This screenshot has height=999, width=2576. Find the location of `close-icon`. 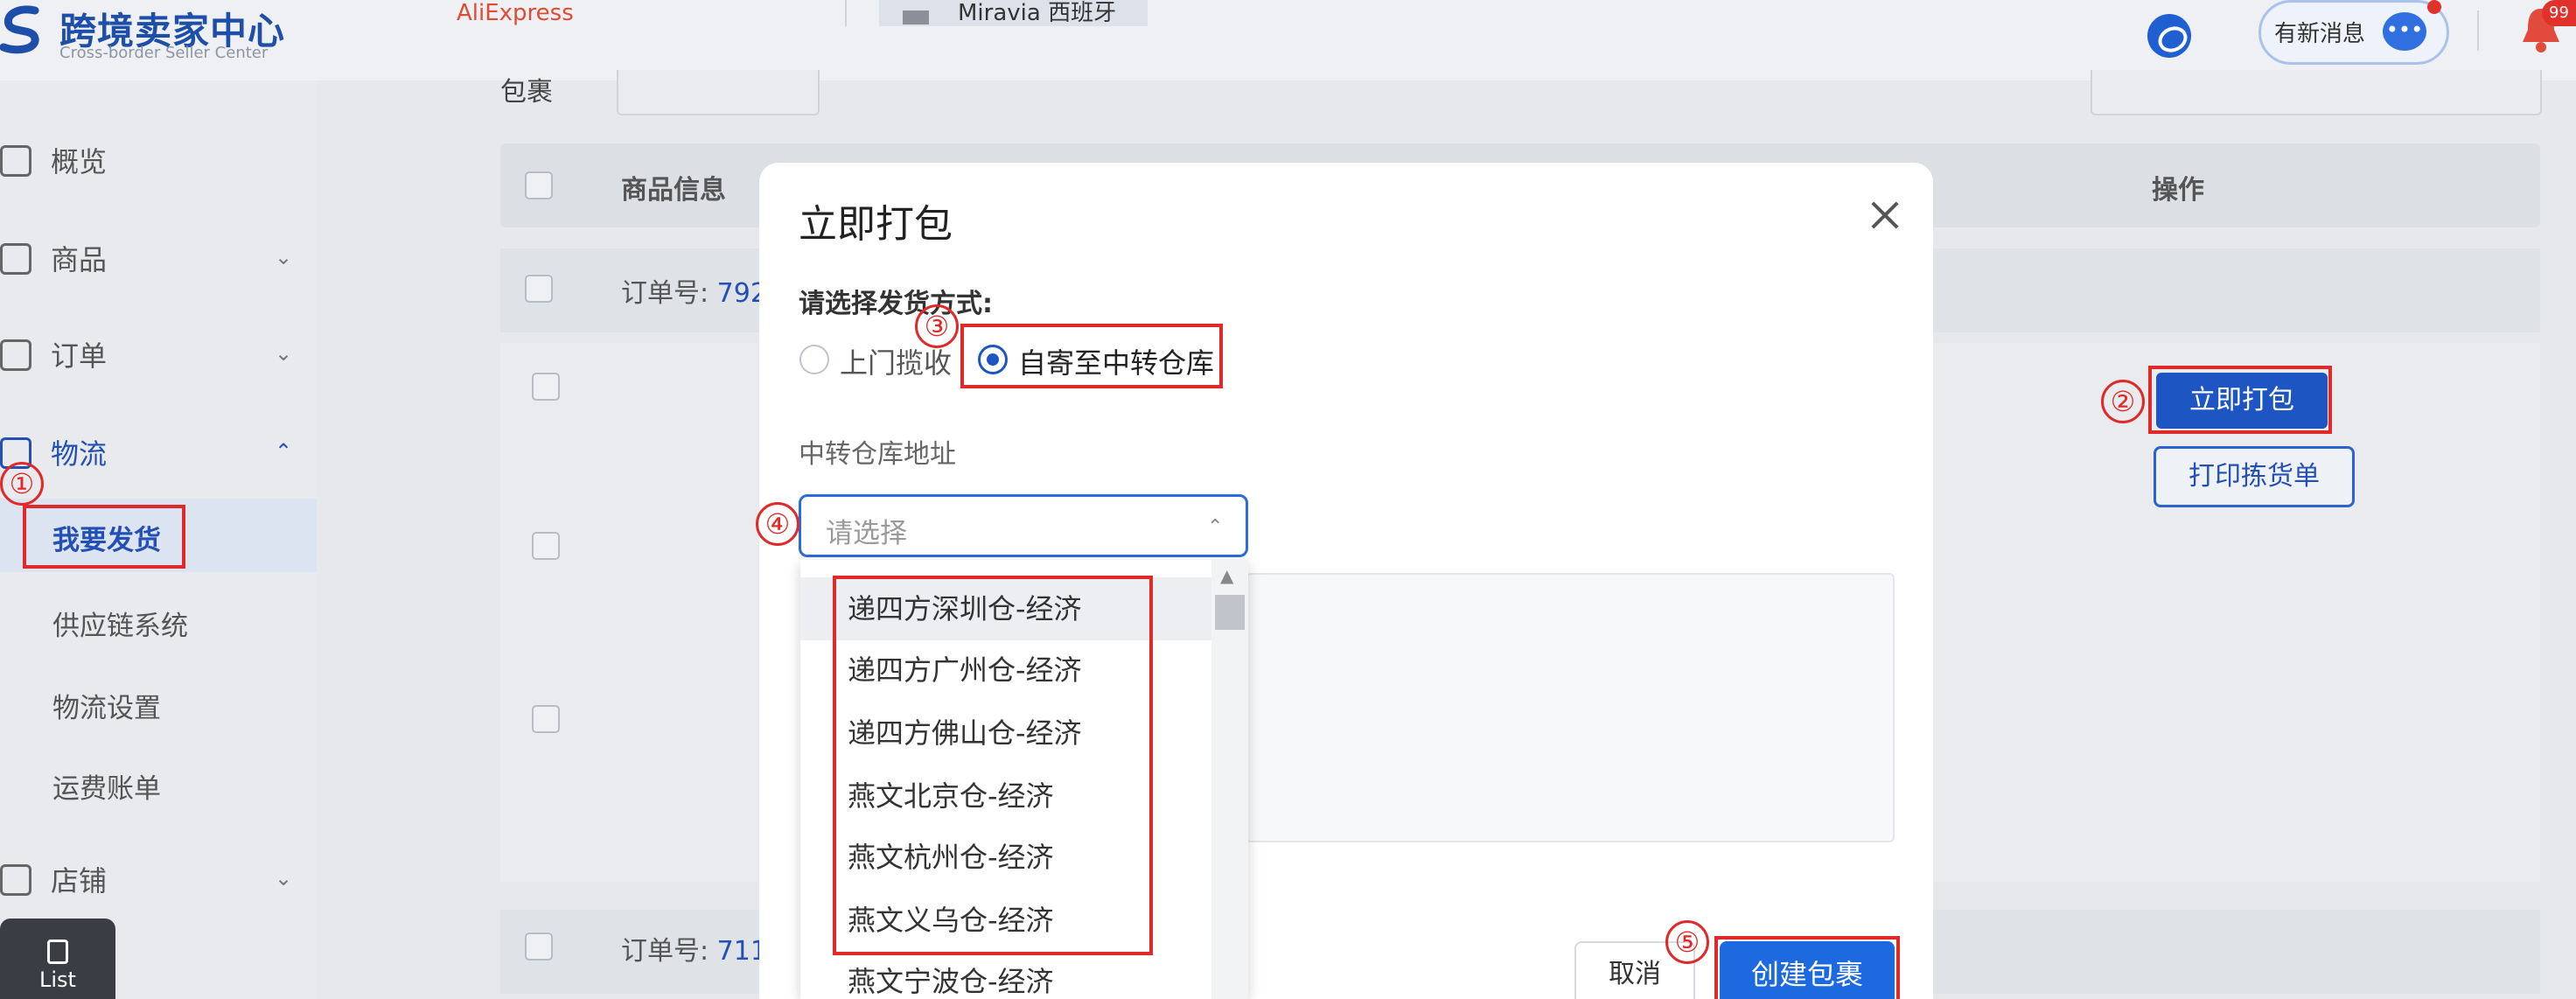

close-icon is located at coordinates (1884, 215).